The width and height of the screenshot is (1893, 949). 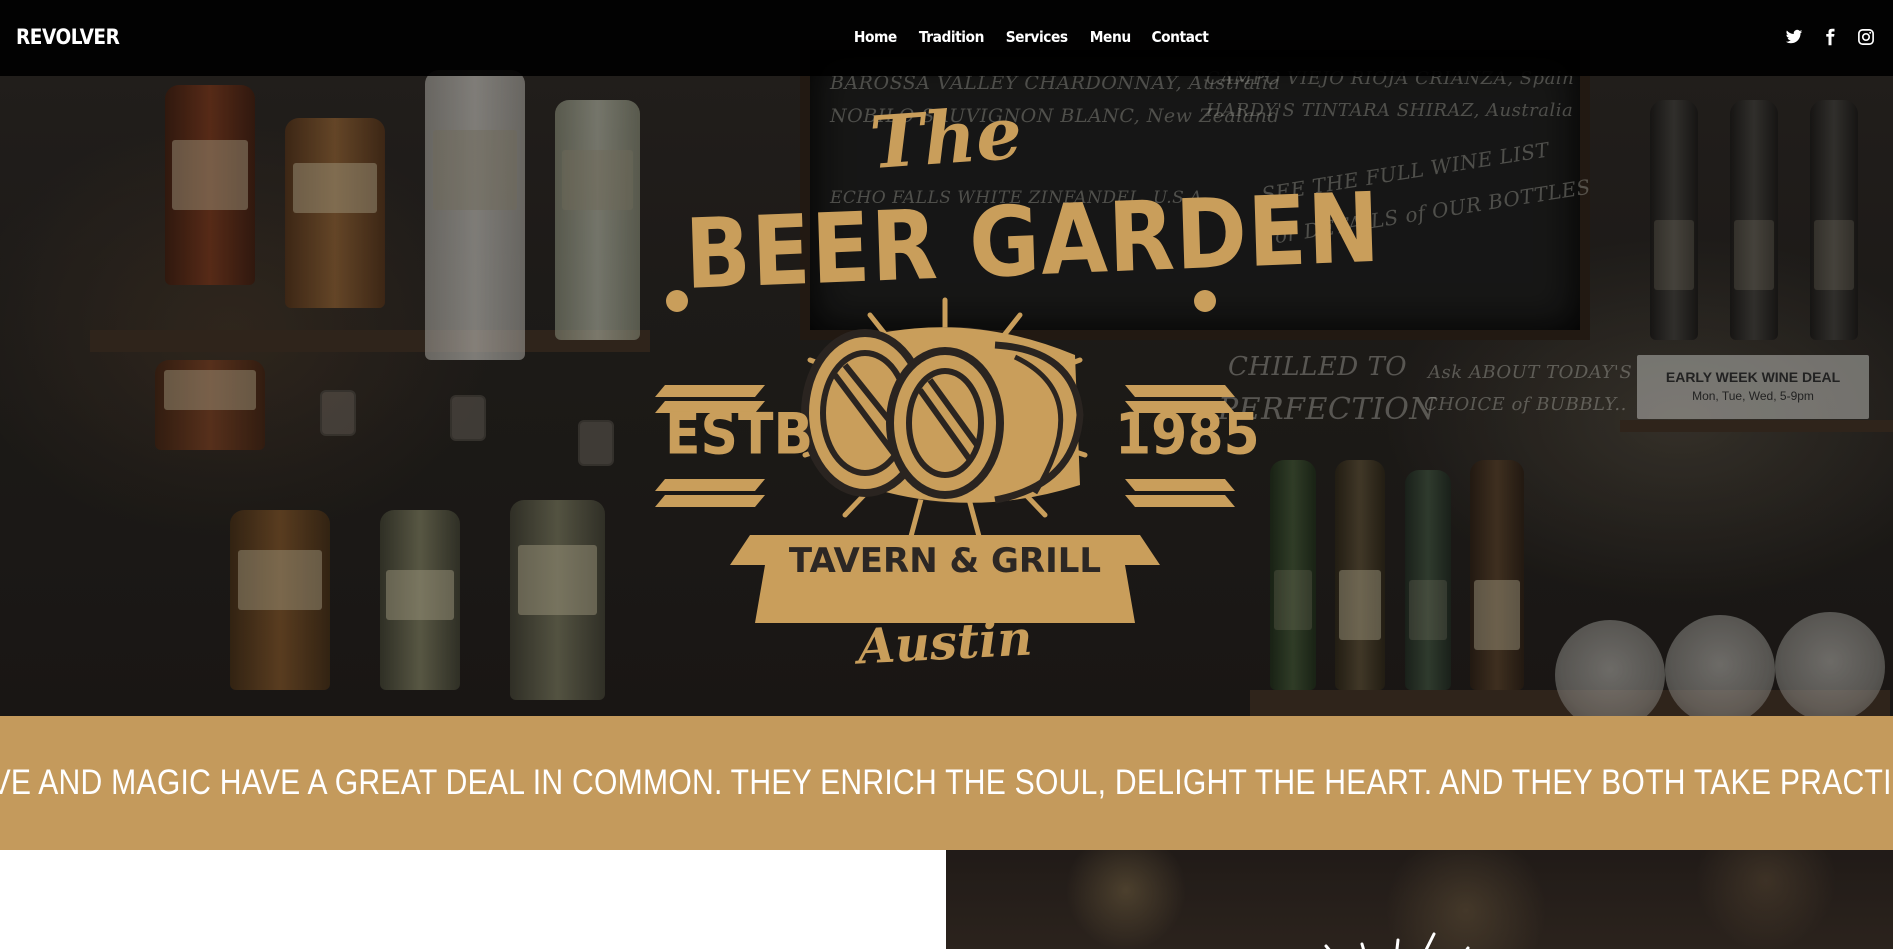 What do you see at coordinates (1033, 242) in the screenshot?
I see `logo-title: BEER GARDEN` at bounding box center [1033, 242].